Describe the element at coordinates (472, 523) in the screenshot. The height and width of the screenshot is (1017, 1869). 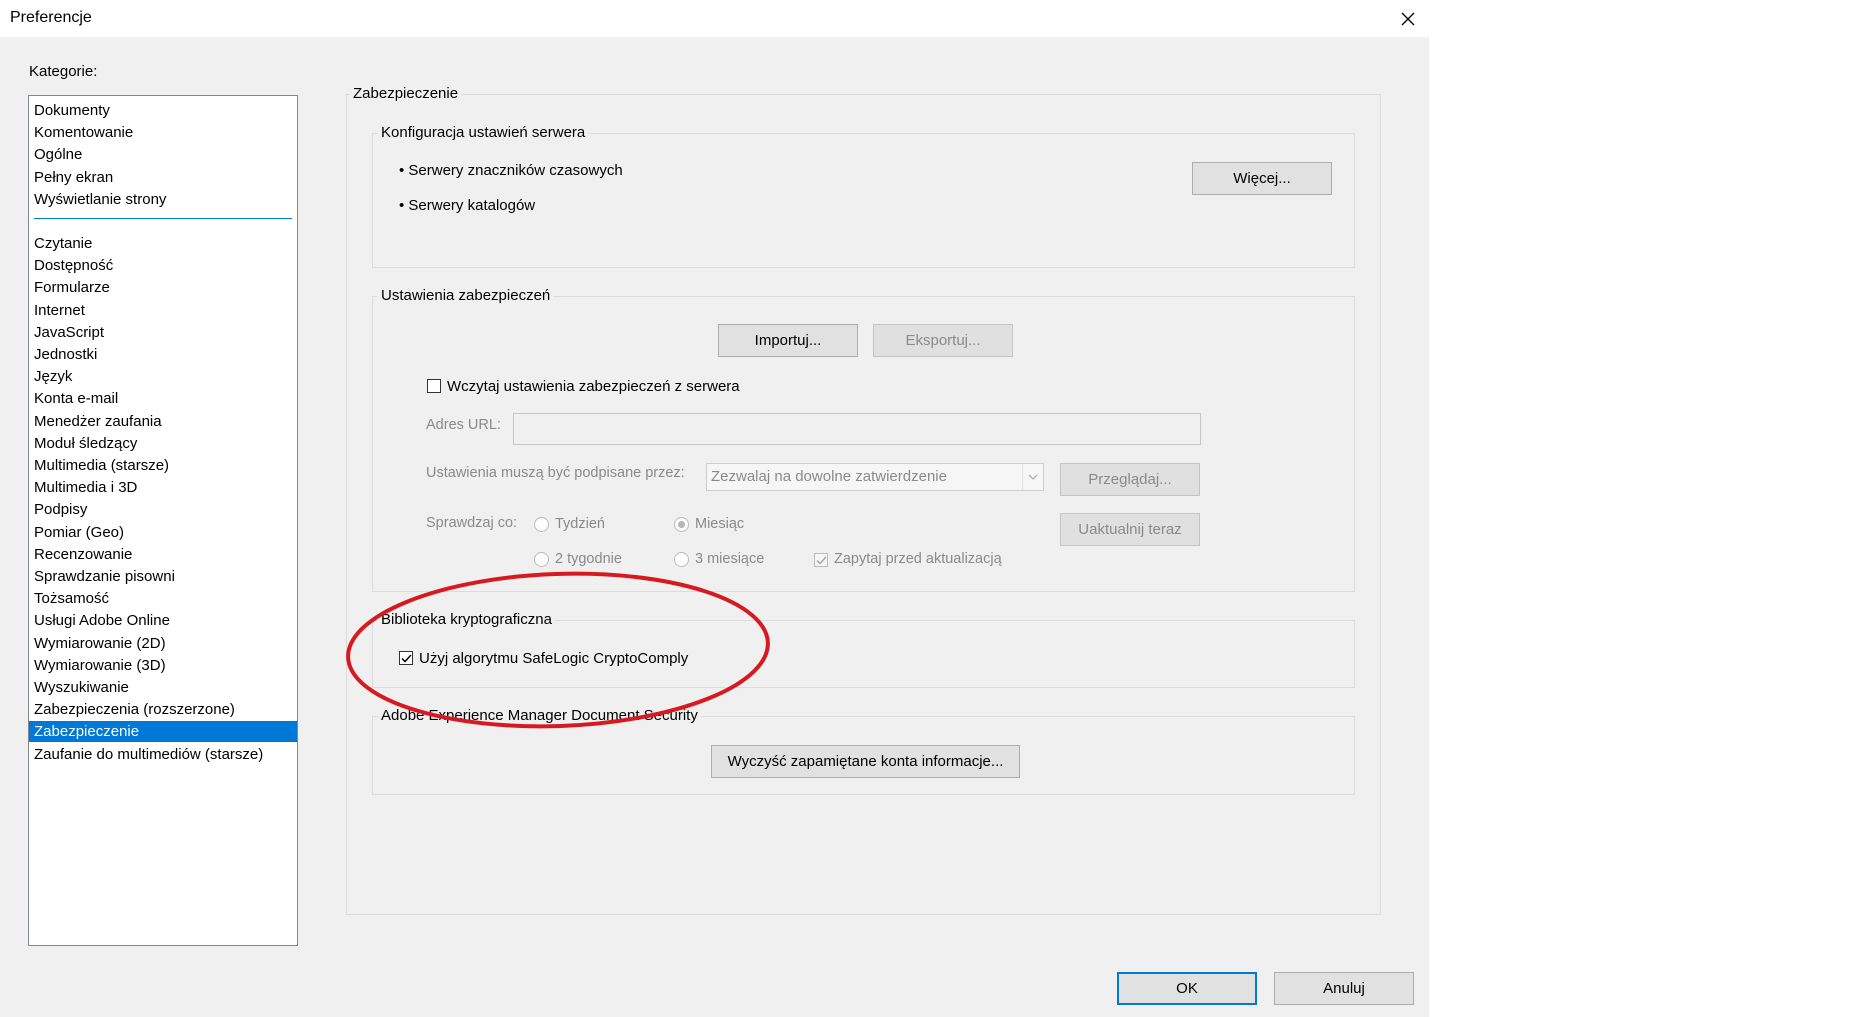
I see `check-interval-label: Sprawdzaj co:` at that location.